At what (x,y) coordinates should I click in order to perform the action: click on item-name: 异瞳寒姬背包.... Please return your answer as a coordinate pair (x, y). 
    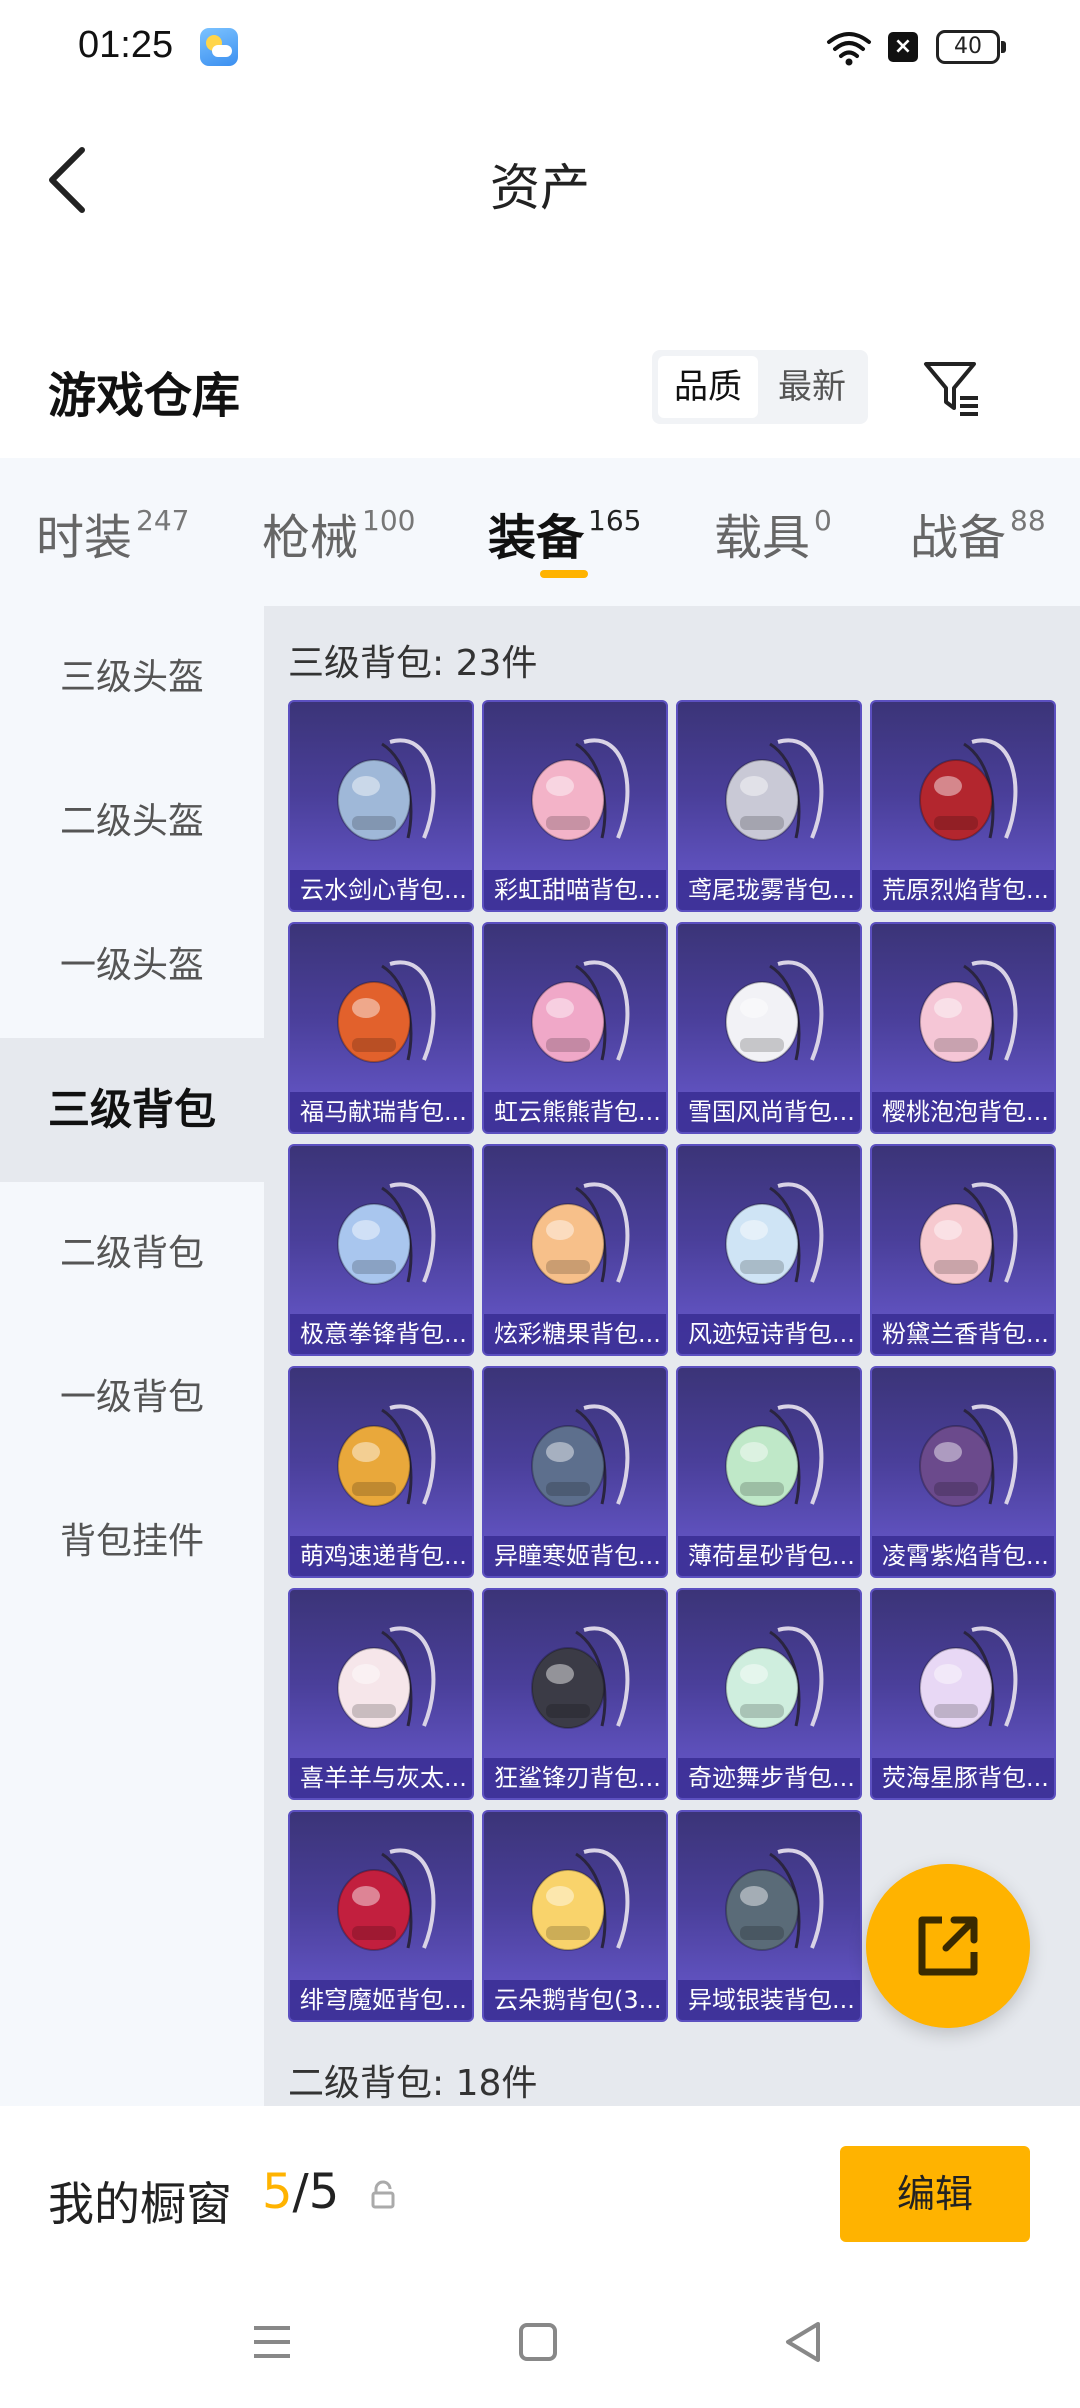
    Looking at the image, I should click on (575, 1556).